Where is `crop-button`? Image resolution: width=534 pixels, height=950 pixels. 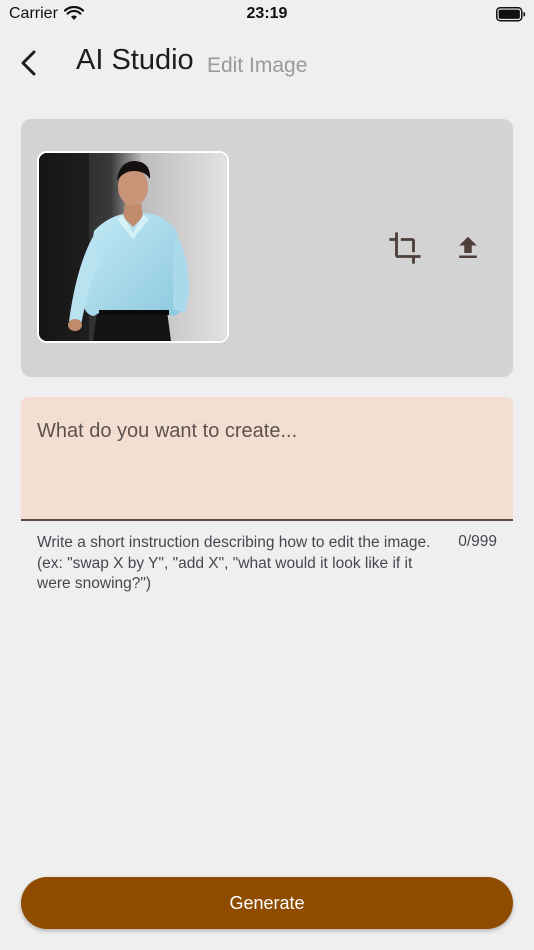
crop-button is located at coordinates (405, 248).